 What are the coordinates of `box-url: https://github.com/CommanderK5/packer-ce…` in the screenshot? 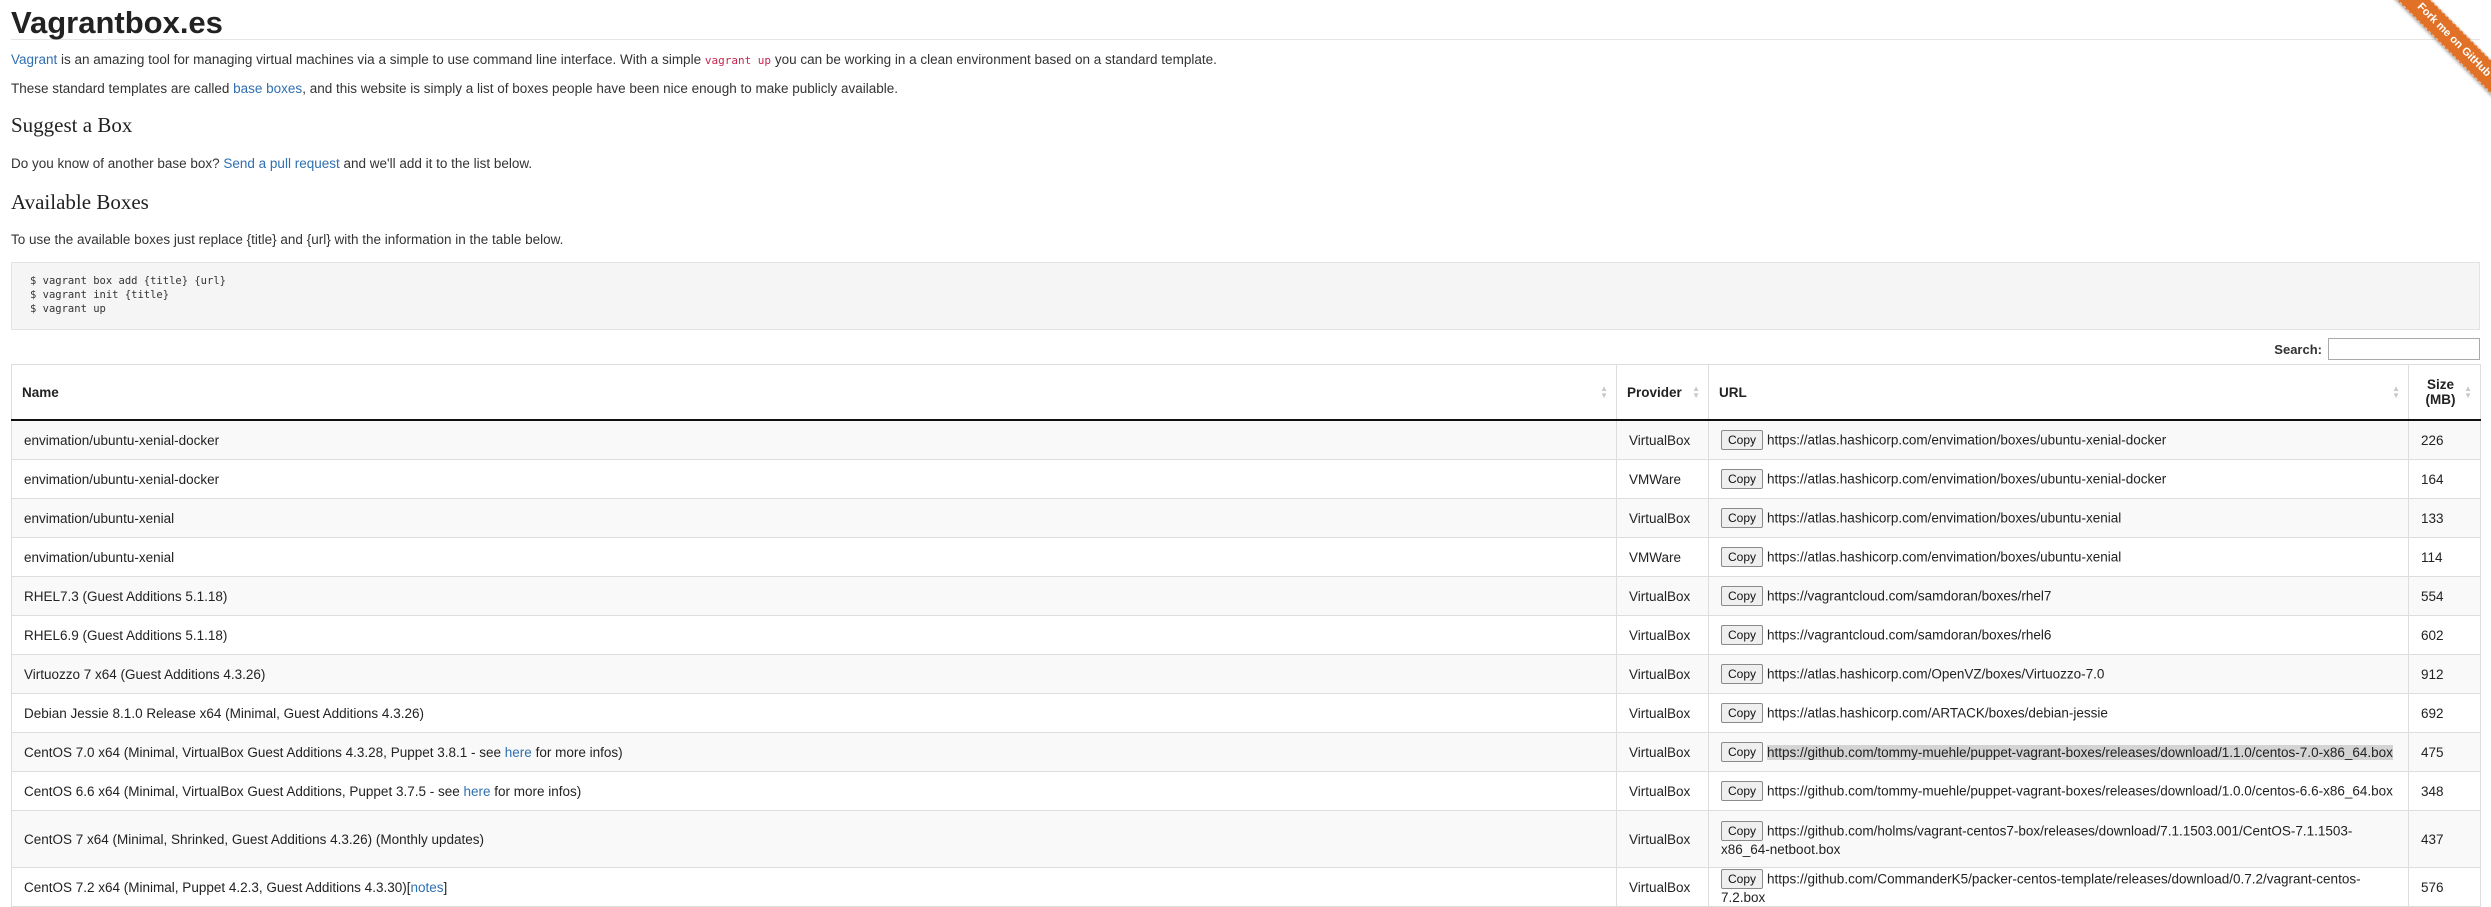 It's located at (2041, 888).